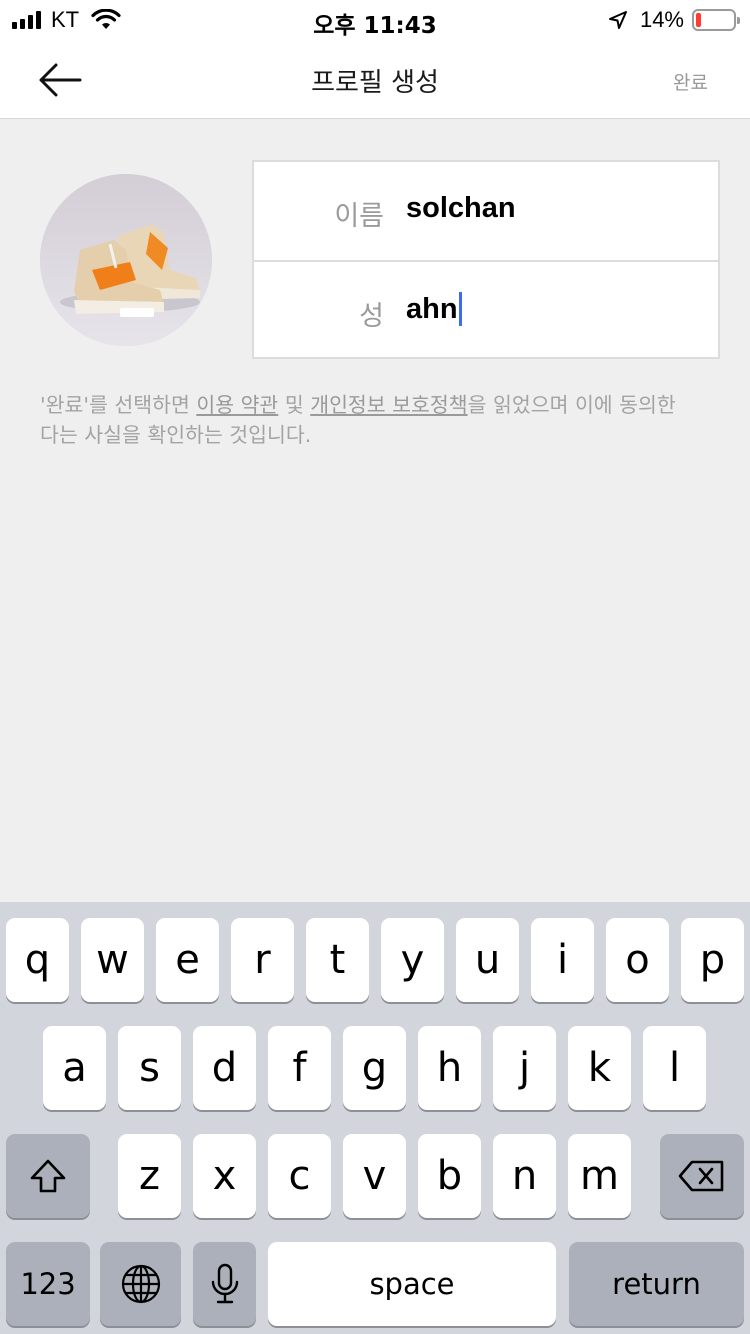 Image resolution: width=750 pixels, height=1334 pixels. I want to click on key-v: v, so click(374, 1176).